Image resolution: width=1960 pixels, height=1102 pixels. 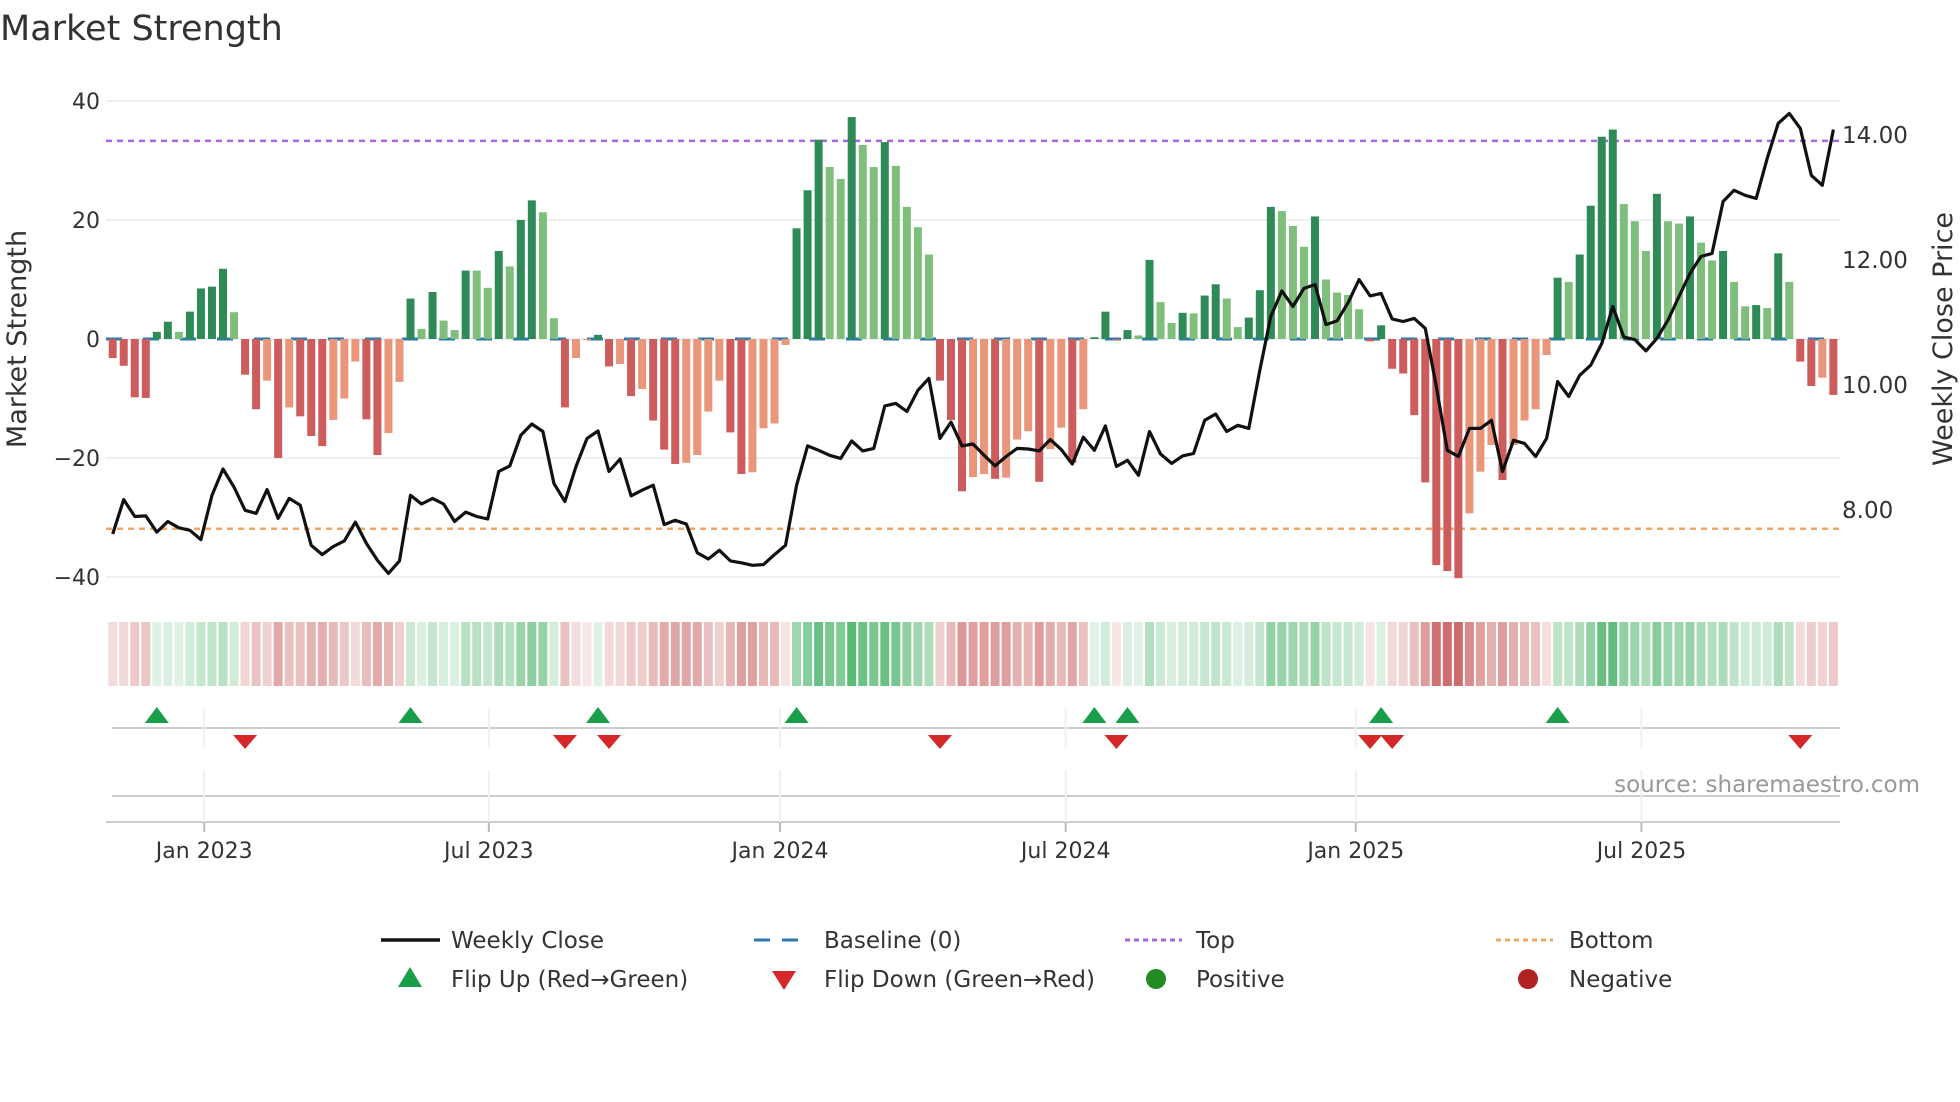 I want to click on left-axis-ticks: 40 20 0 −20 −40, so click(x=77, y=340).